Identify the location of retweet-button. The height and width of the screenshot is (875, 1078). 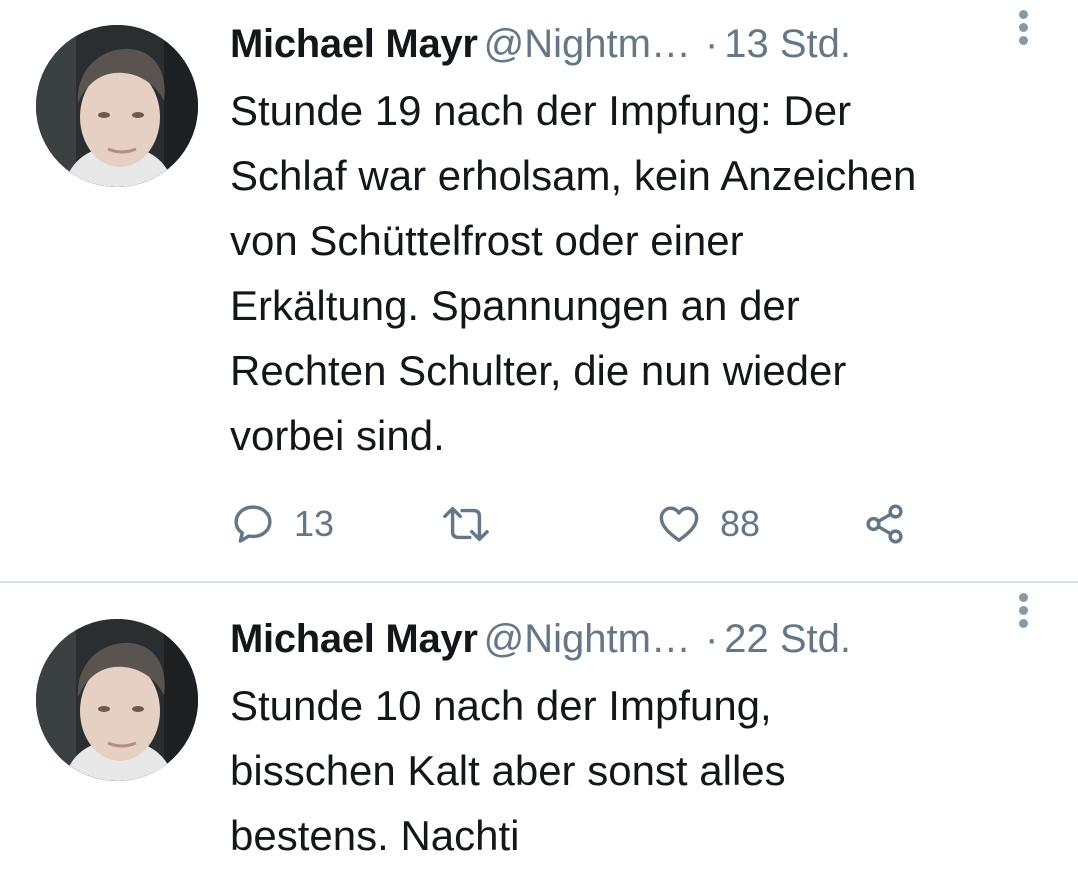
(466, 524).